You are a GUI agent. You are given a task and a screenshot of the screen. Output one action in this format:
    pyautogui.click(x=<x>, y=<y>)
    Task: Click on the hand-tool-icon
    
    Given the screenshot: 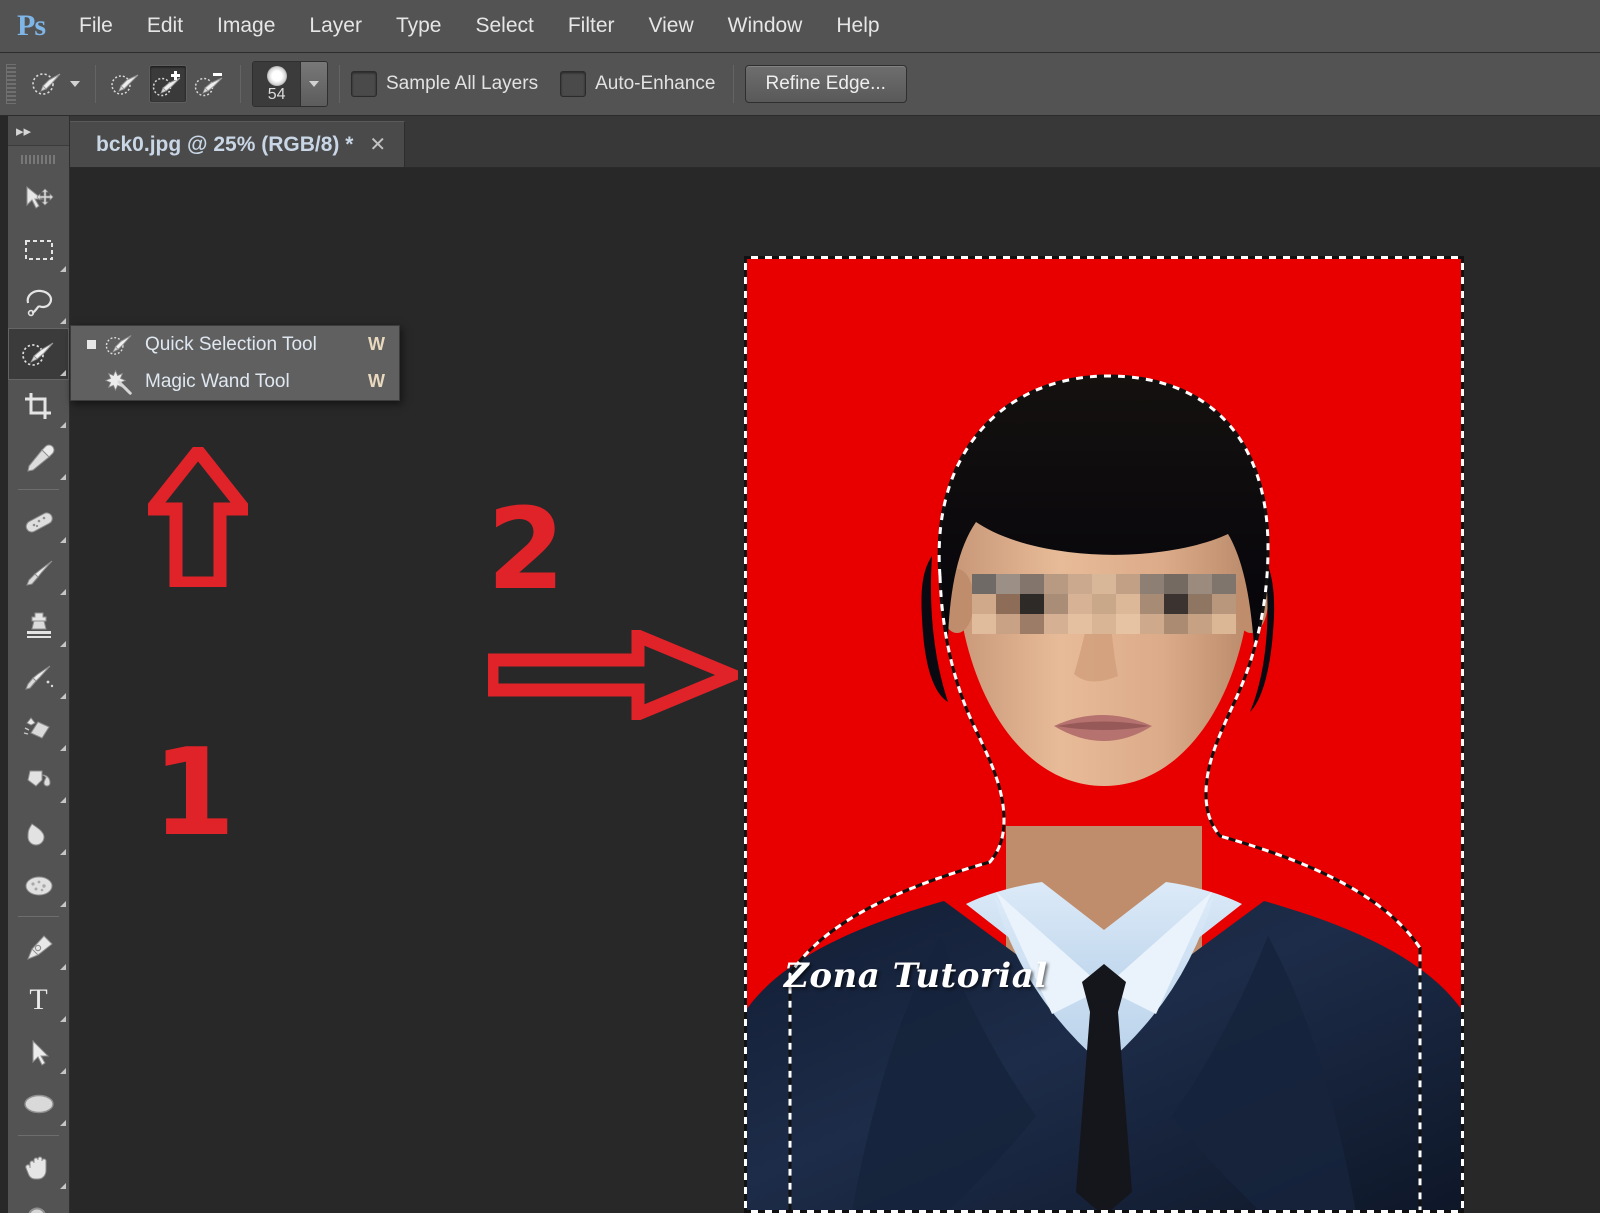 What is the action you would take?
    pyautogui.click(x=38, y=1167)
    